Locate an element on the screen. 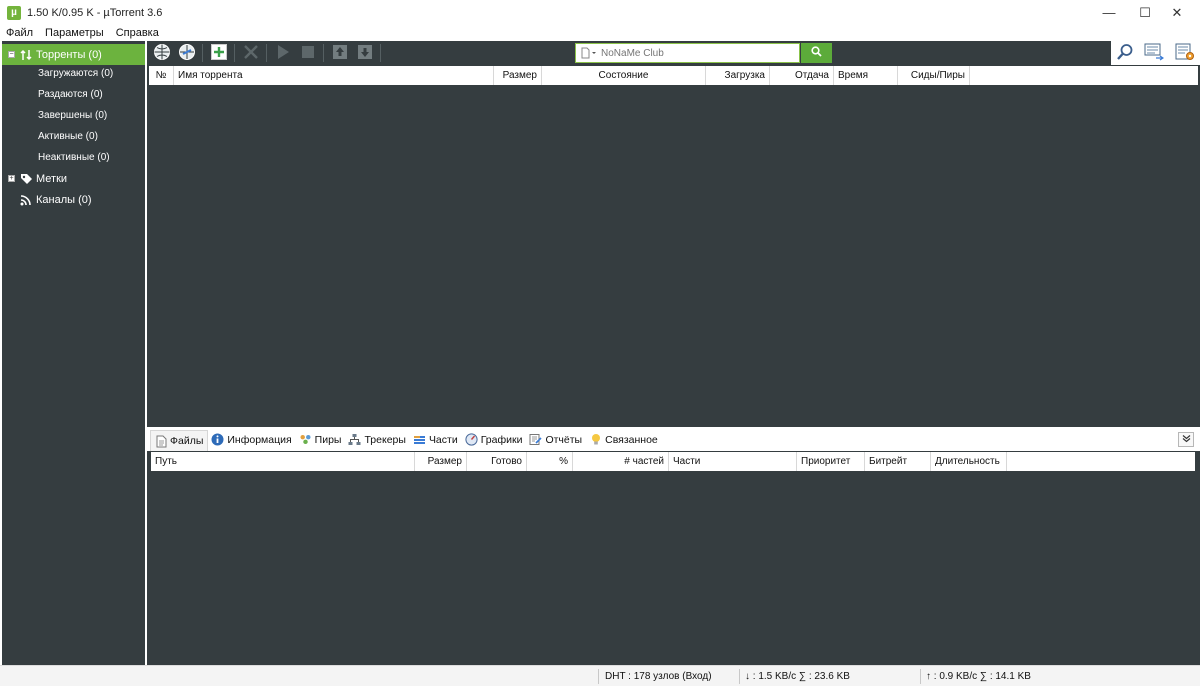 This screenshot has height=687, width=1200. move-down-icon is located at coordinates (365, 53).